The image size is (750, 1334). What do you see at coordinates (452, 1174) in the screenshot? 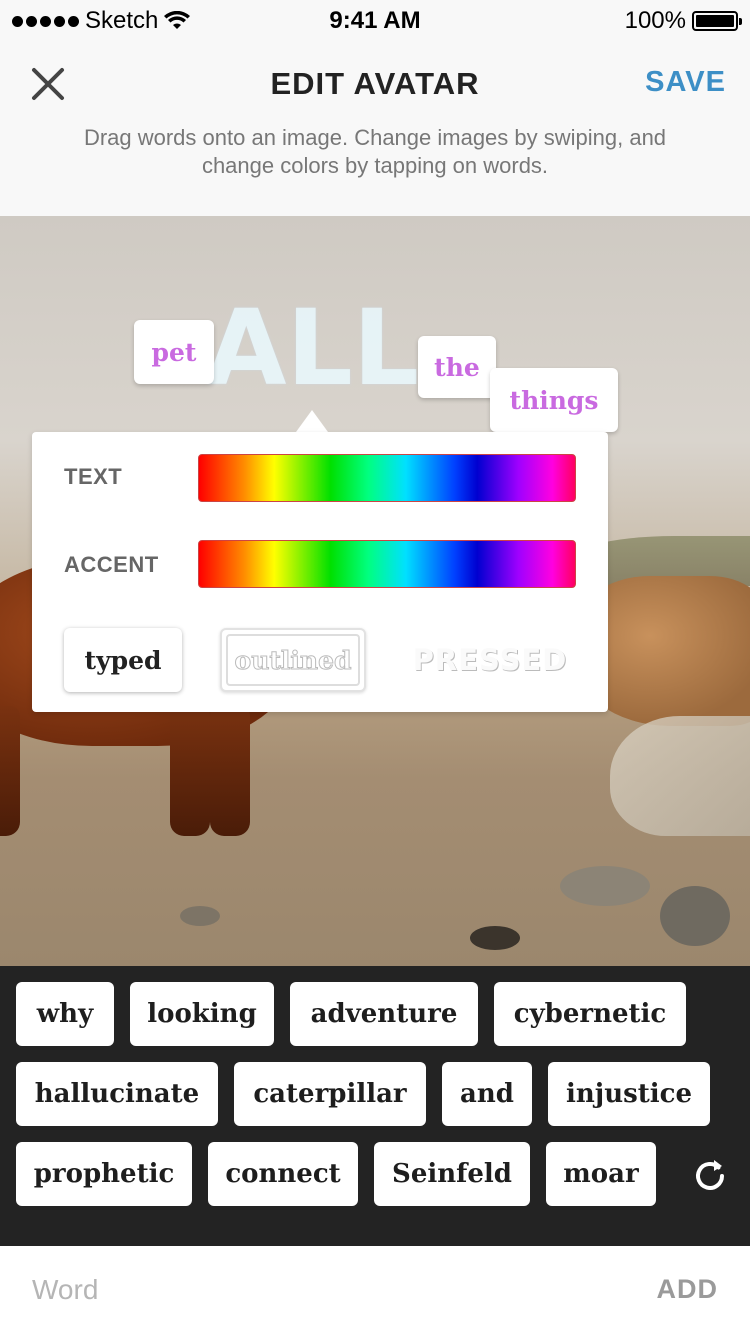
I see `word-chip: Seinfeld` at bounding box center [452, 1174].